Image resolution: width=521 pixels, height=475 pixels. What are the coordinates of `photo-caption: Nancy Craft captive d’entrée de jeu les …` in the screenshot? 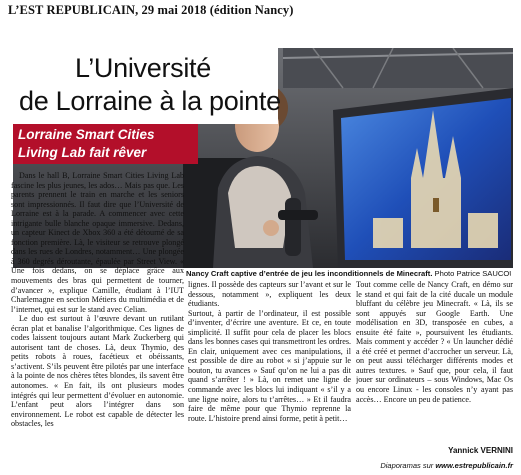 It's located at (348, 274).